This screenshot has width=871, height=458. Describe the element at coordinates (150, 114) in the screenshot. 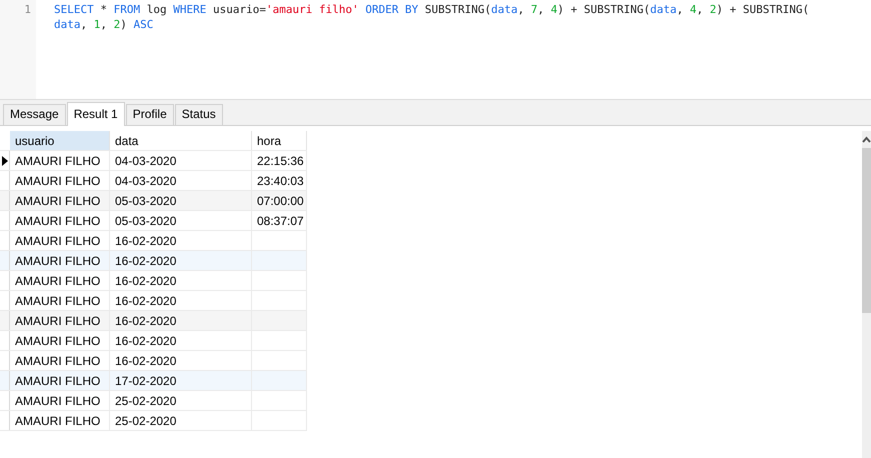

I see `tab: Profile` at that location.